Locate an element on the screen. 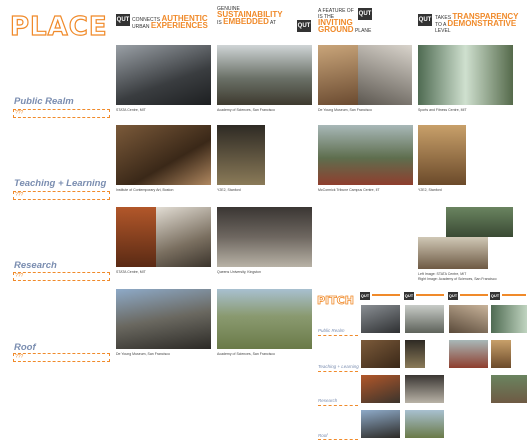 This screenshot has height=442, width=529. page-title: PLACE is located at coordinates (58, 26).